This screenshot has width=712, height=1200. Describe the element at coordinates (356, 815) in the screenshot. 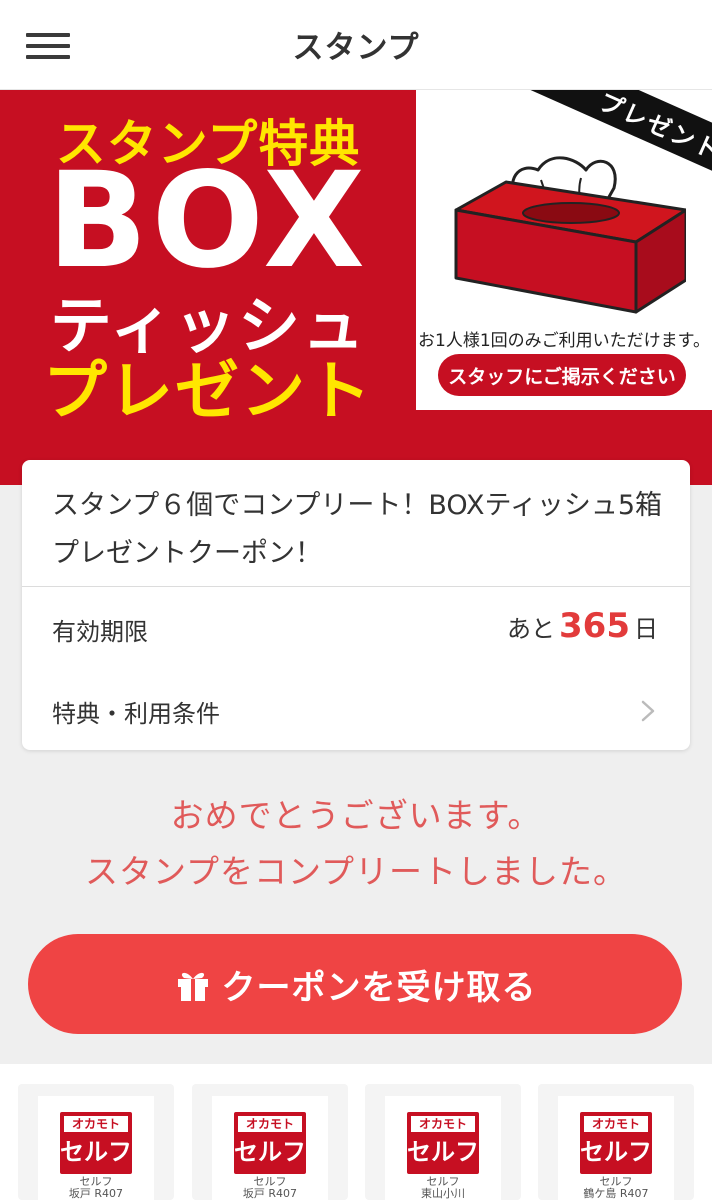

I see `congrats-line-1: おめでとうございます。` at that location.